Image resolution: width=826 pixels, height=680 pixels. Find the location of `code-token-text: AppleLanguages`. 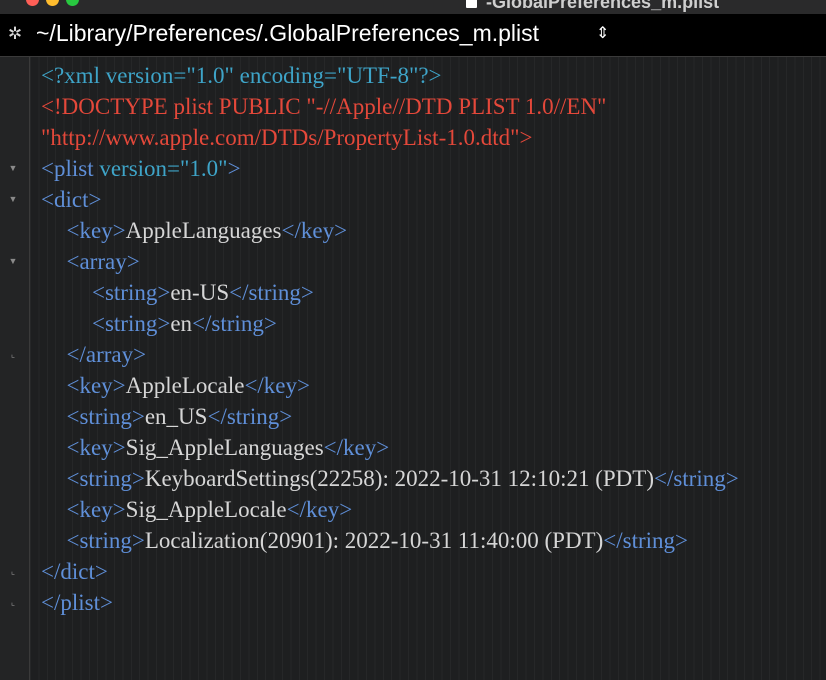

code-token-text: AppleLanguages is located at coordinates (203, 230).